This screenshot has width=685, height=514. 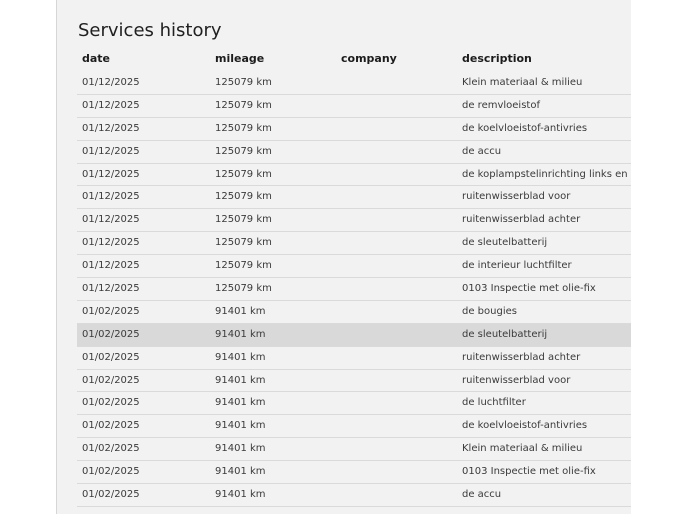 I want to click on table-row: 01/02/2025 91401 km ruitenwisserblad voor, so click(x=354, y=381).